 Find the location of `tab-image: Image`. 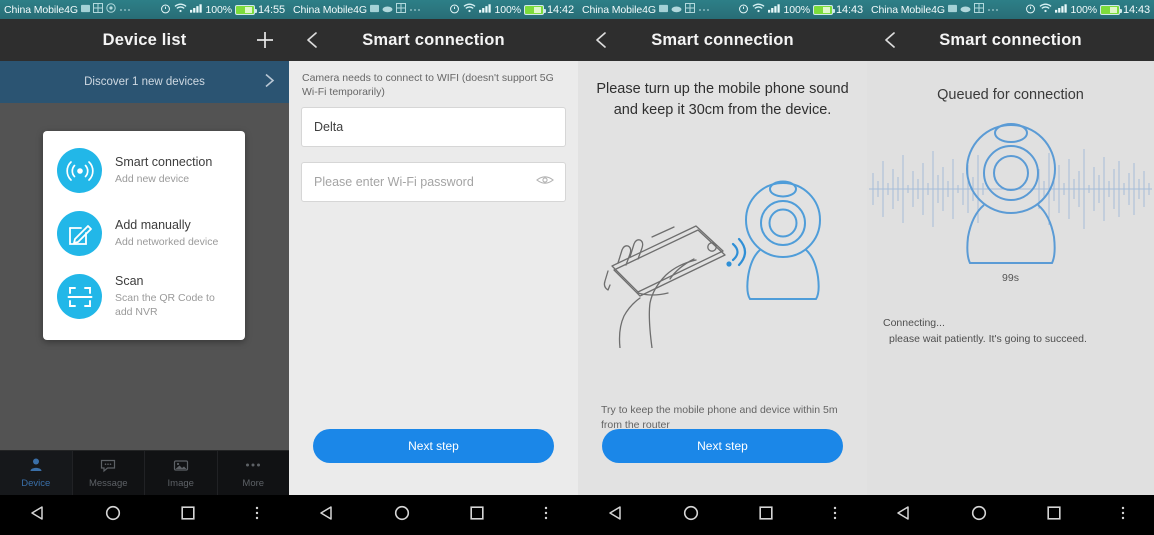

tab-image: Image is located at coordinates (181, 473).